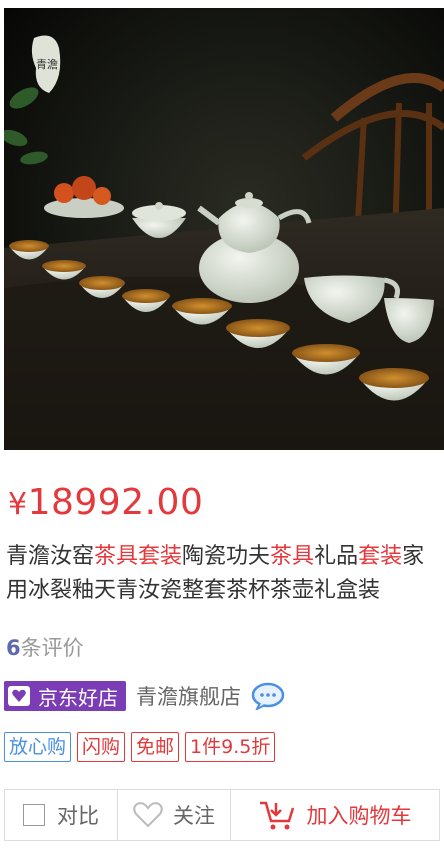  What do you see at coordinates (19, 696) in the screenshot?
I see `heart-icon` at bounding box center [19, 696].